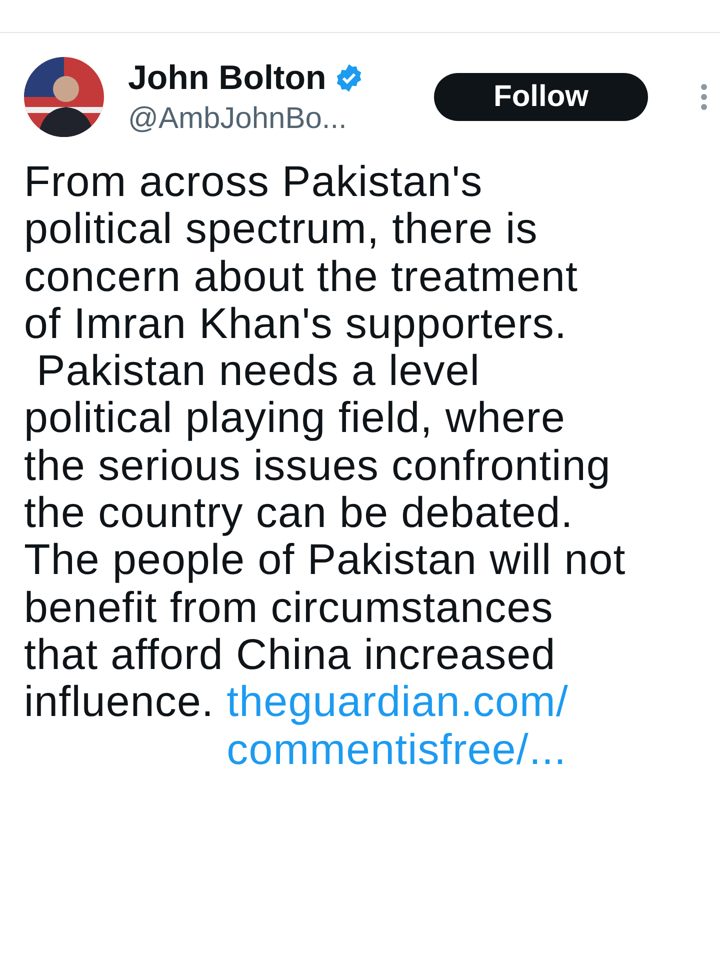  What do you see at coordinates (227, 78) in the screenshot?
I see `author-name: John Bolton` at bounding box center [227, 78].